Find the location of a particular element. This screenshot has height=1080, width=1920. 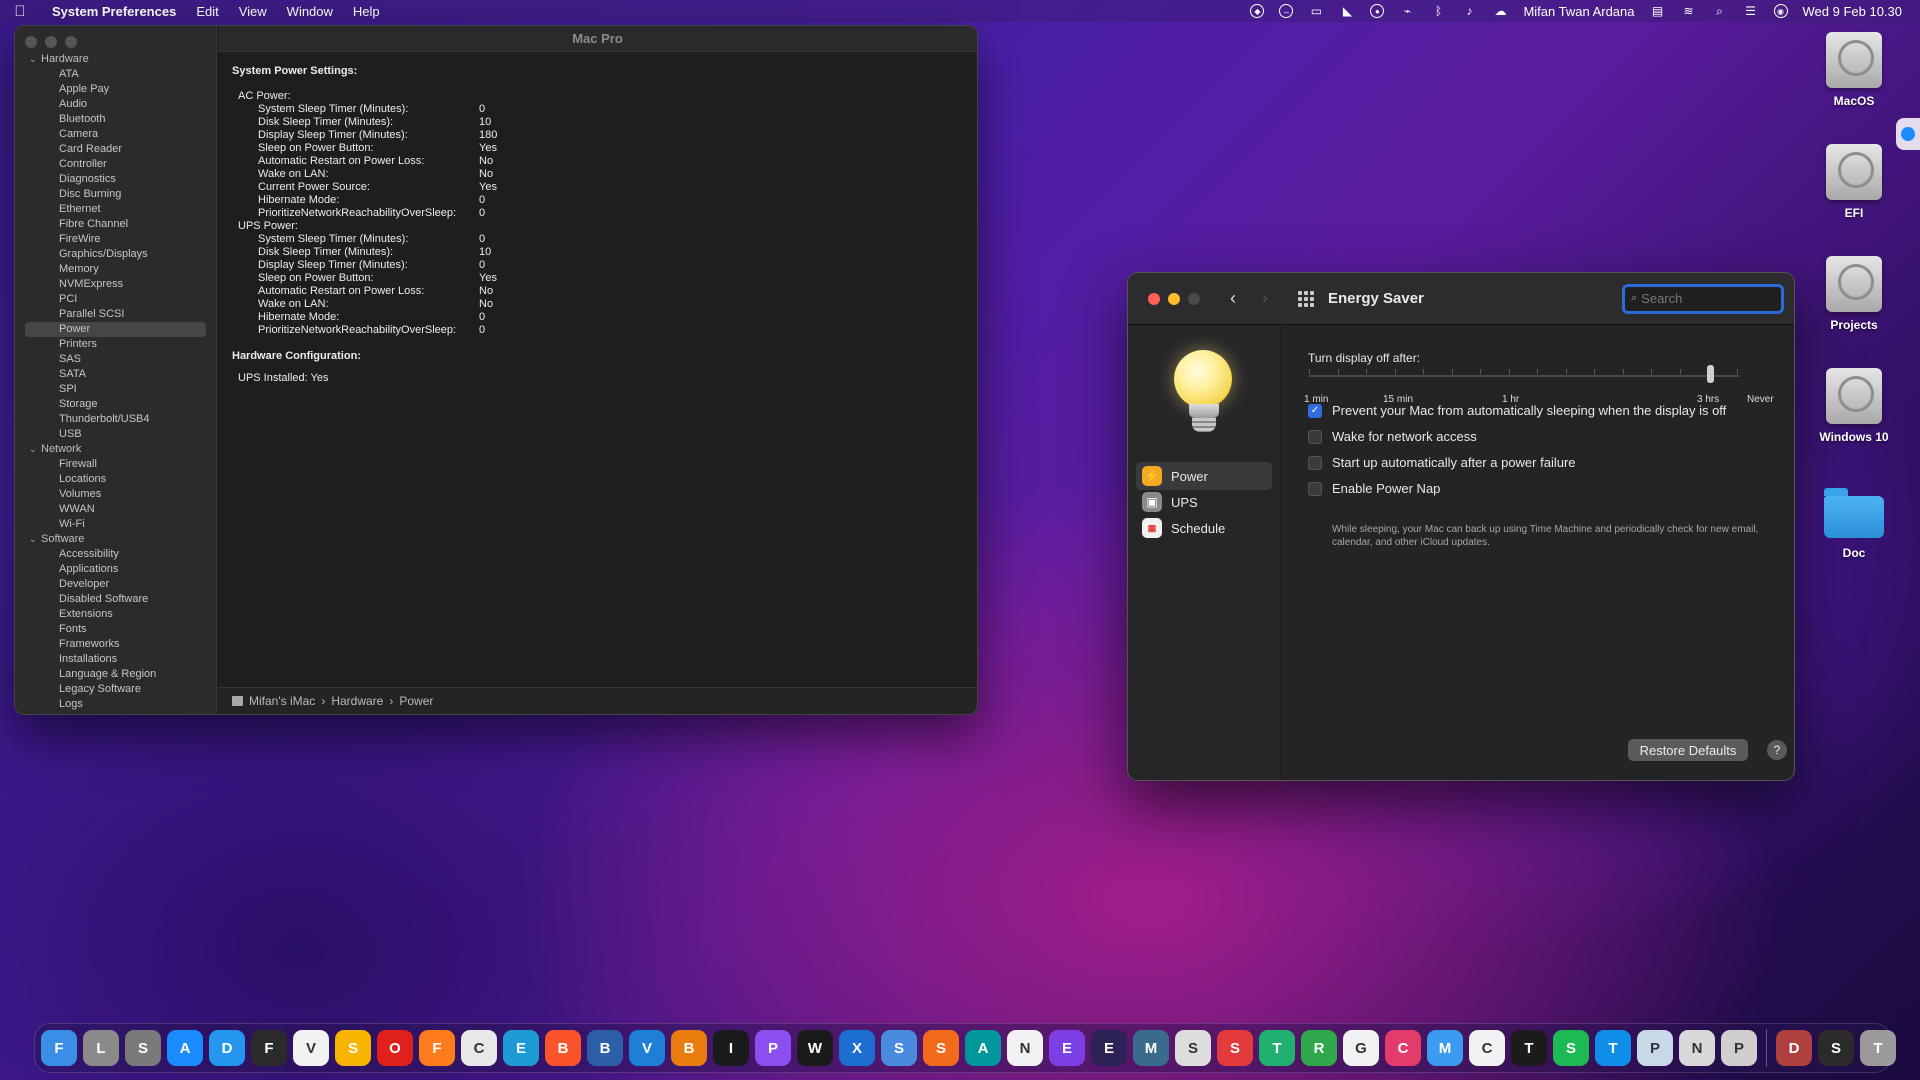

notes-icon: N is located at coordinates (1697, 1048).